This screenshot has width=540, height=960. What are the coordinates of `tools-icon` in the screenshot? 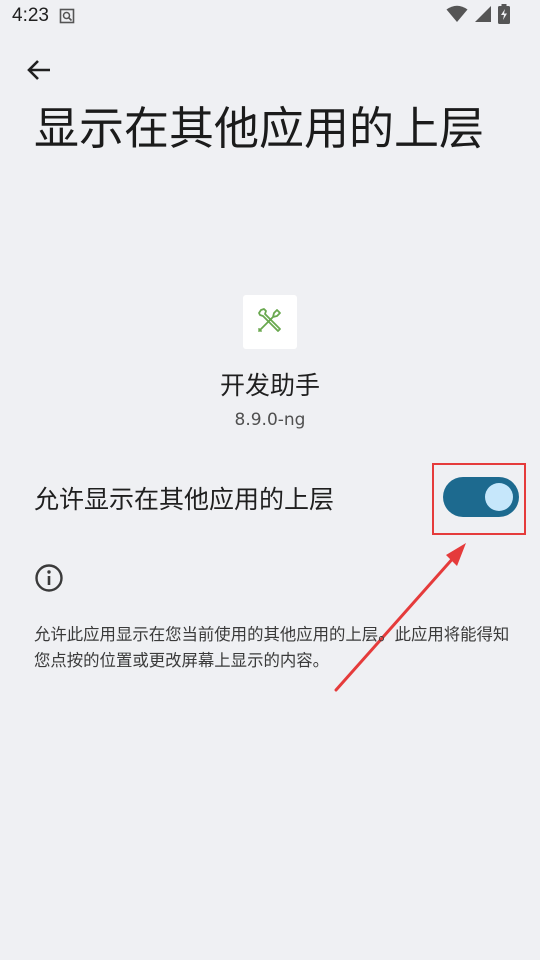 It's located at (270, 322).